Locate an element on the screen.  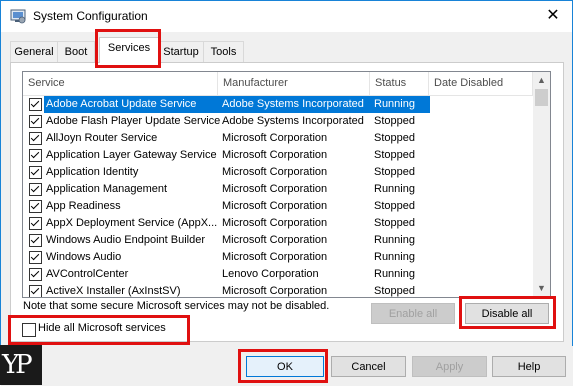
tab-tools: Tools is located at coordinates (223, 51).